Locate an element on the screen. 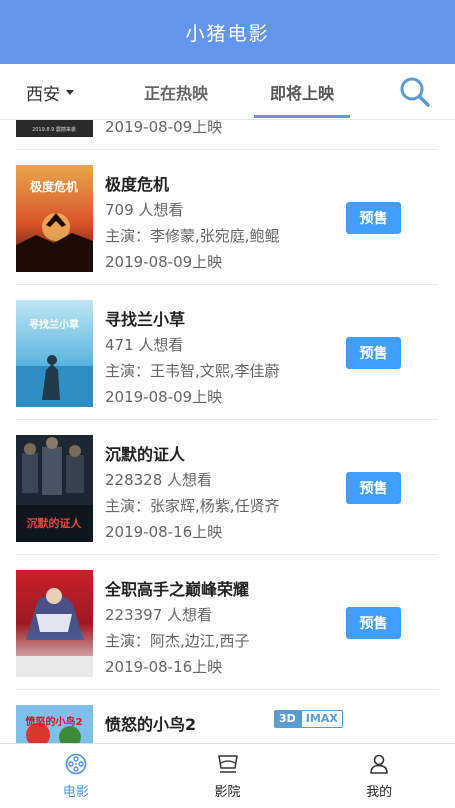 The height and width of the screenshot is (808, 455). movie-poster: 寻找兰小草 is located at coordinates (54, 353).